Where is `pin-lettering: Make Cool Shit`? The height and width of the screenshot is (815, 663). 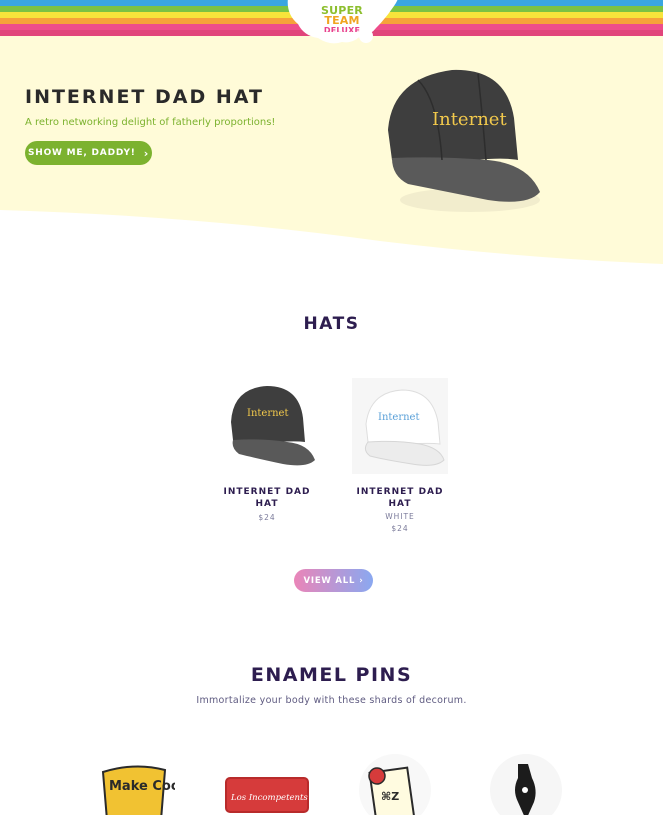
pin-lettering: Make Cool Shit is located at coordinates (142, 786).